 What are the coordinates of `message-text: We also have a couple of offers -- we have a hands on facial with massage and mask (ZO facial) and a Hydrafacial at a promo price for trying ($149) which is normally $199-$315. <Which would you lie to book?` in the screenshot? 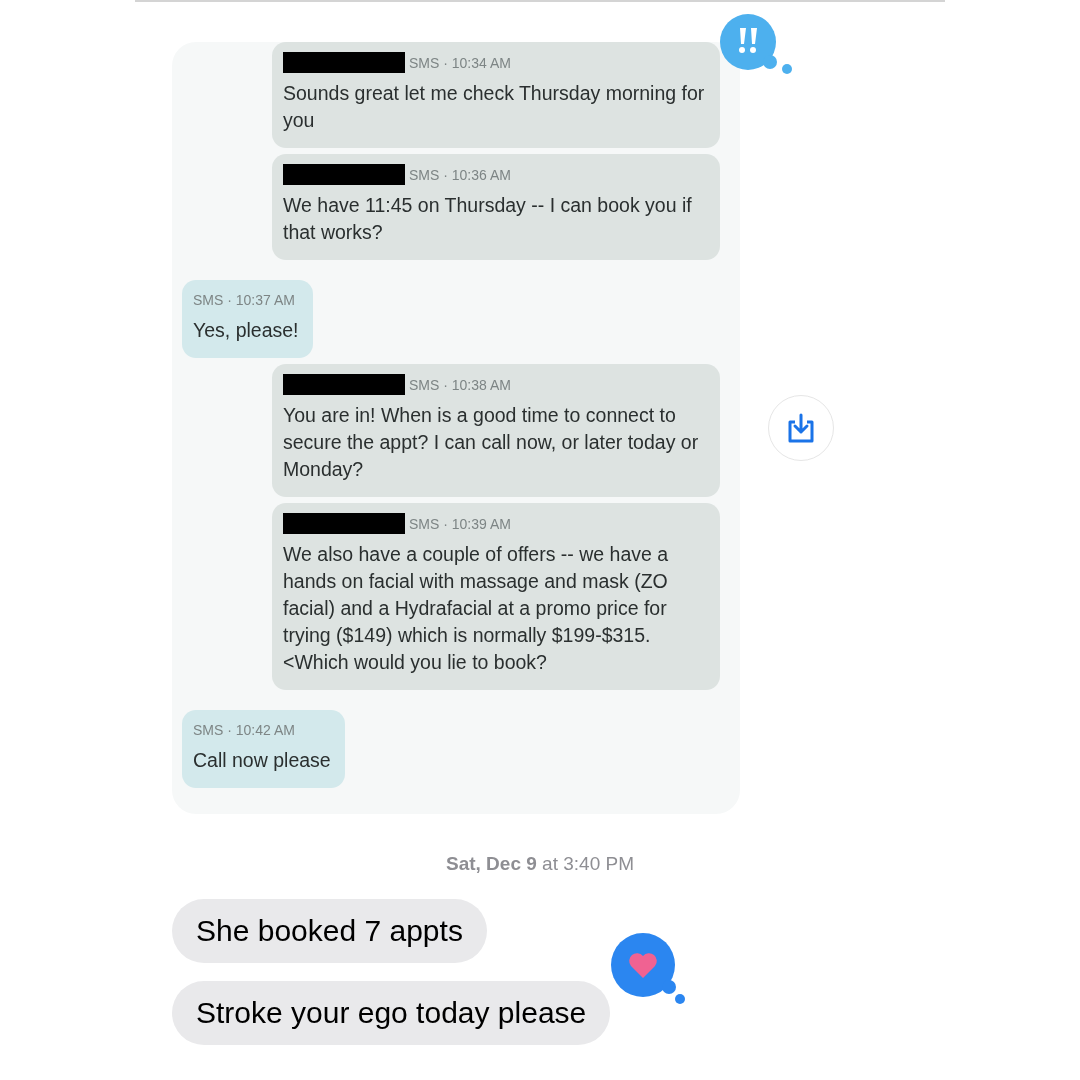 It's located at (476, 608).